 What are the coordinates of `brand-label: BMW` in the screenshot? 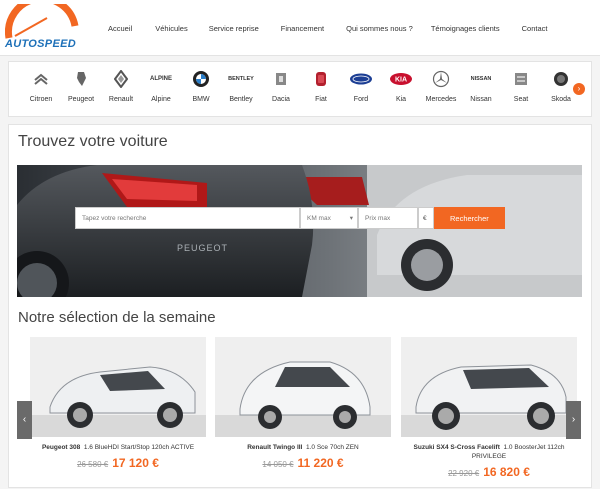 It's located at (201, 99).